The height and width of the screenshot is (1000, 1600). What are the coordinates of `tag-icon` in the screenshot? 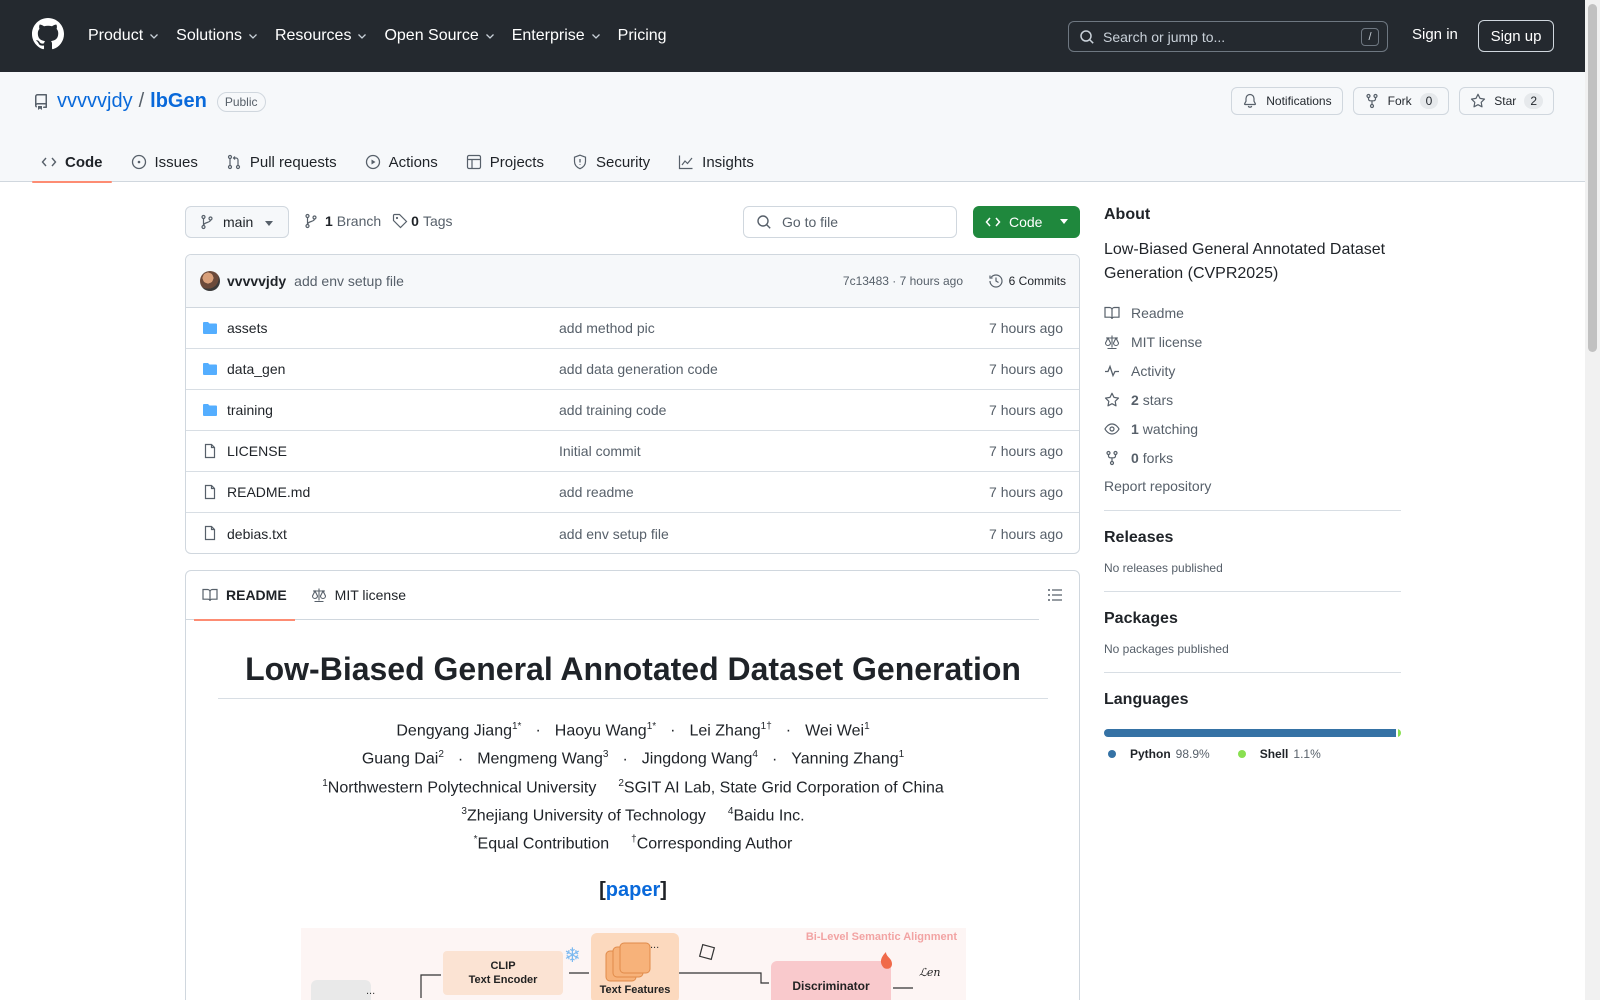 It's located at (400, 221).